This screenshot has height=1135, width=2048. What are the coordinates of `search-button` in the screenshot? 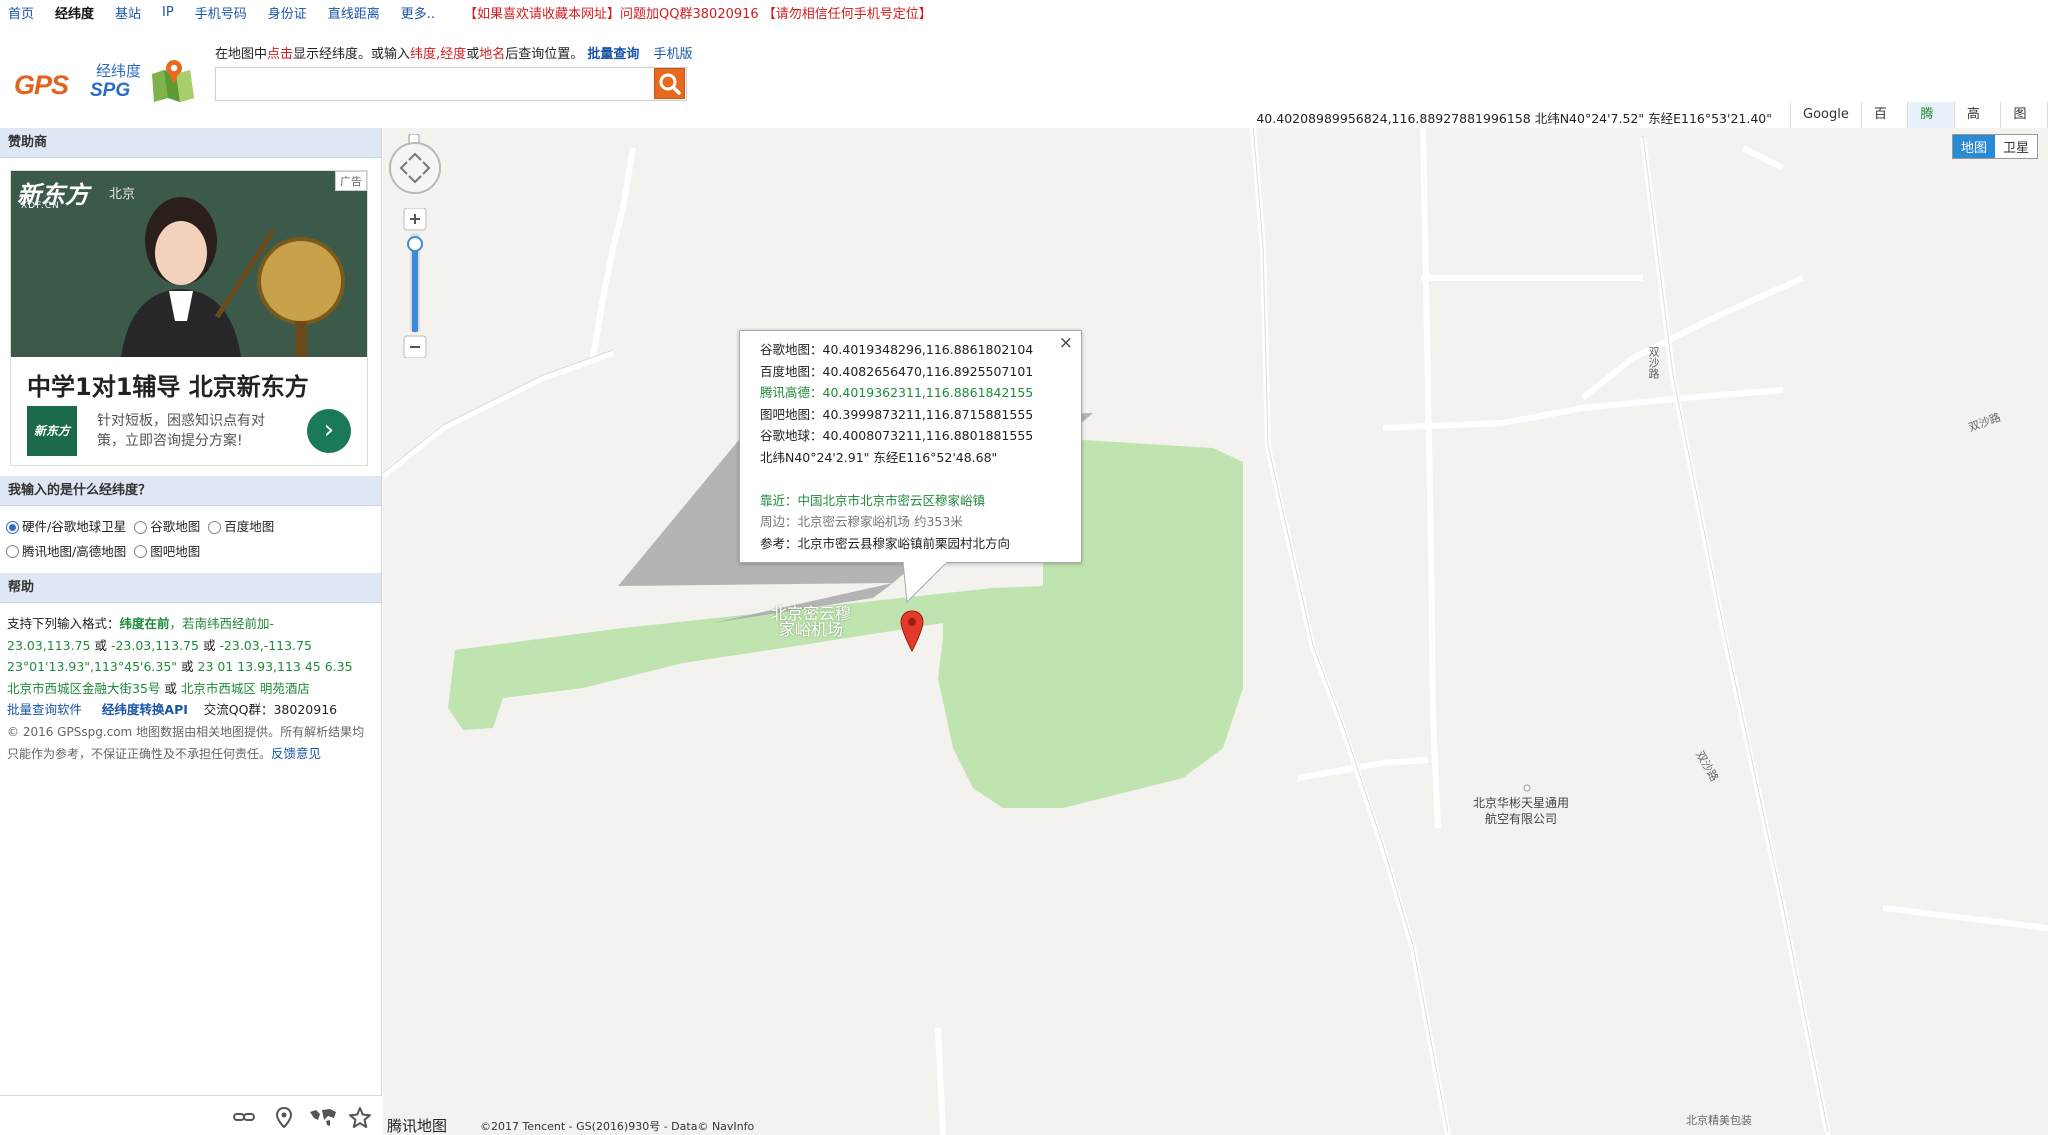 It's located at (669, 83).